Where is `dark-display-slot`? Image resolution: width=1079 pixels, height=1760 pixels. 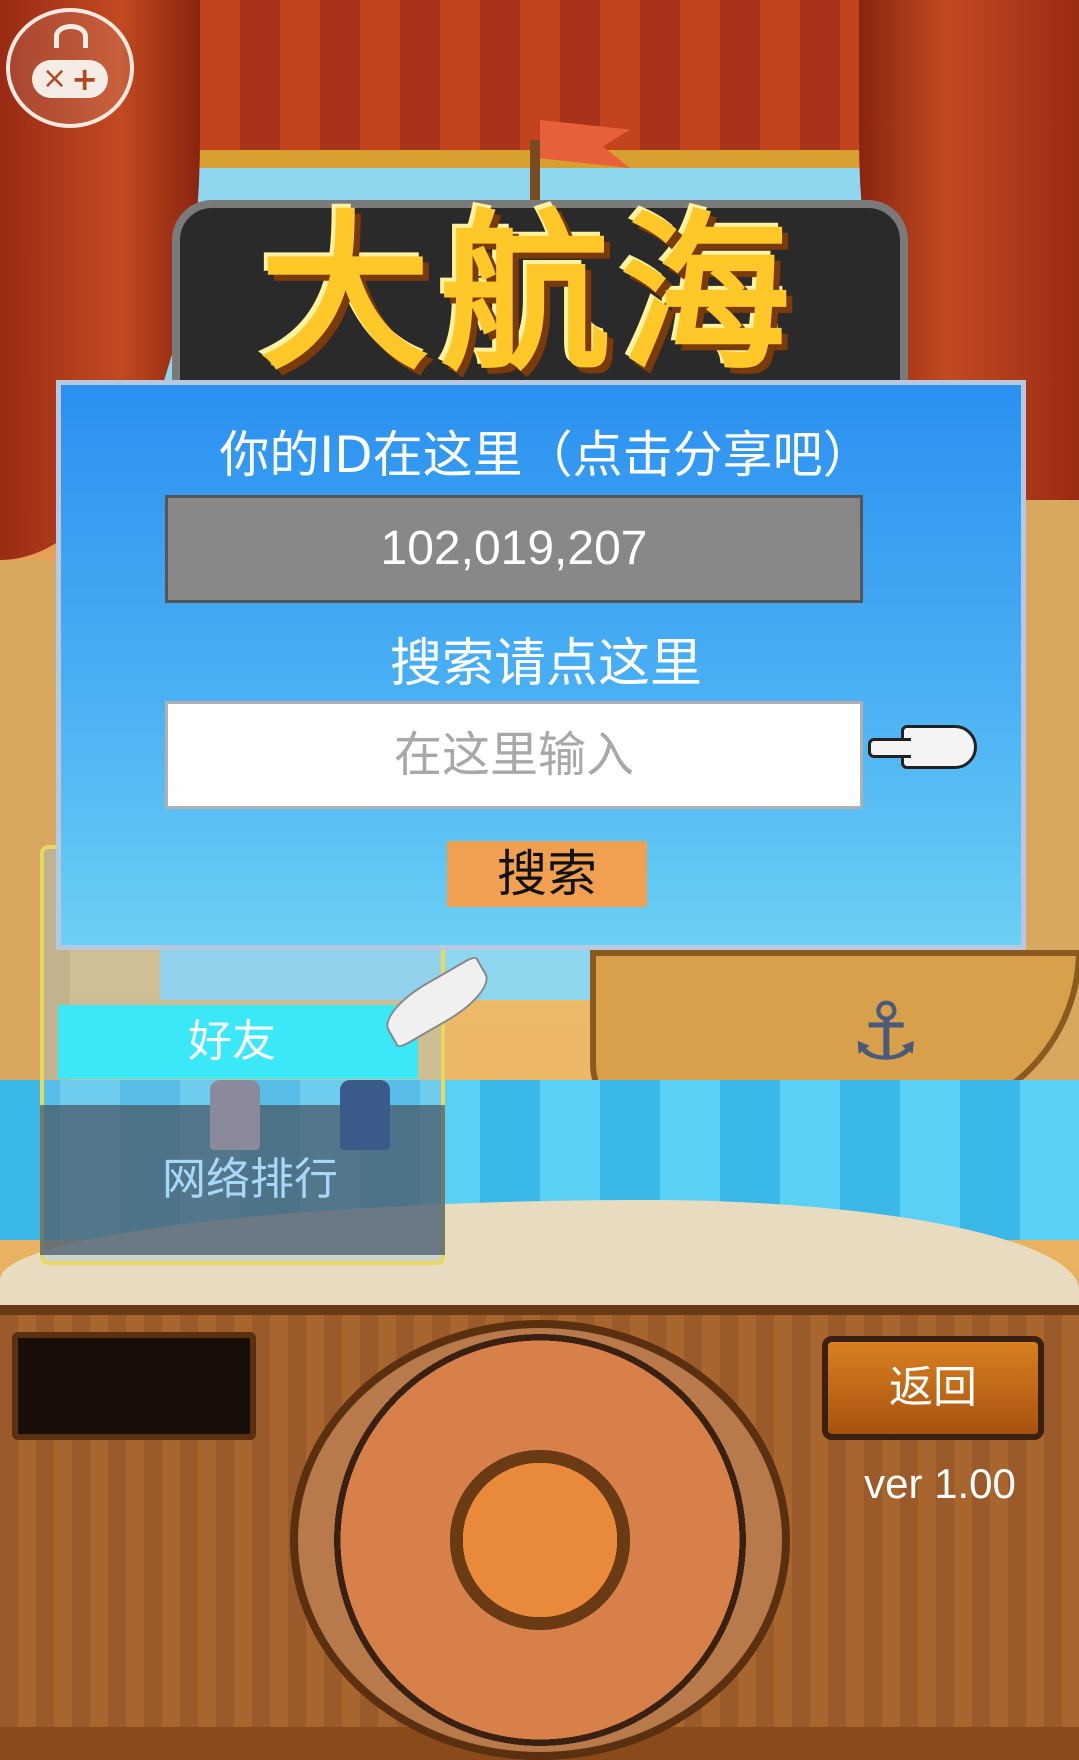
dark-display-slot is located at coordinates (134, 1386).